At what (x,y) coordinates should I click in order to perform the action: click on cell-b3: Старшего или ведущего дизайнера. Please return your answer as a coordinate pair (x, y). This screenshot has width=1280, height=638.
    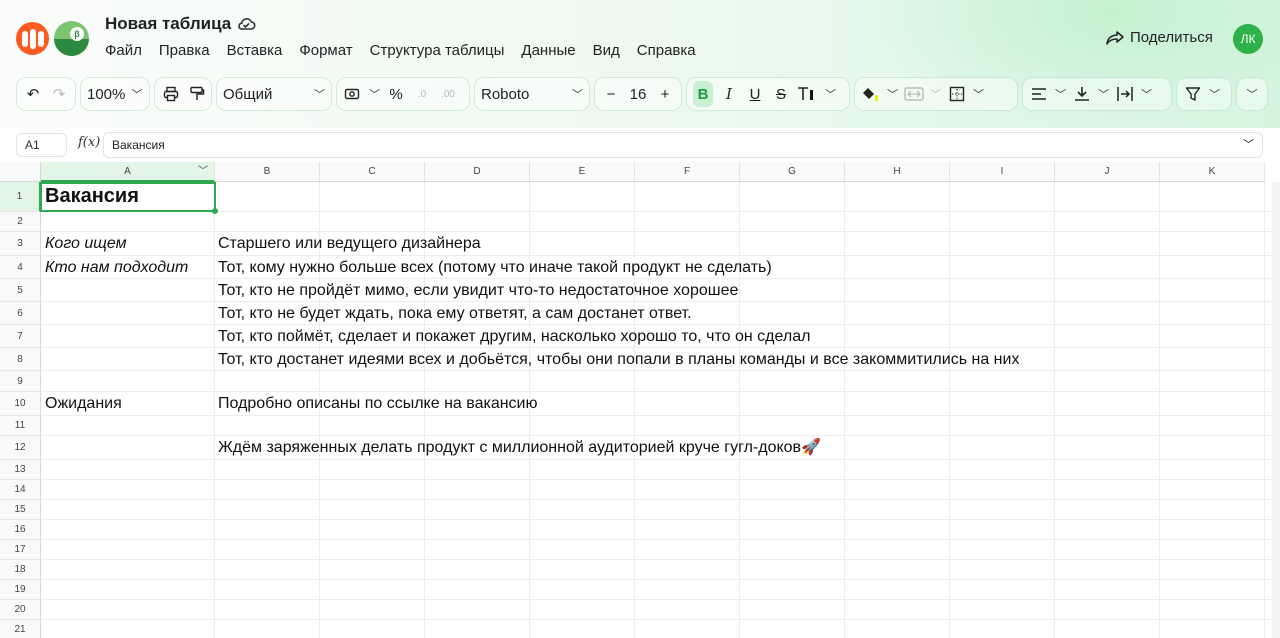
    Looking at the image, I should click on (347, 244).